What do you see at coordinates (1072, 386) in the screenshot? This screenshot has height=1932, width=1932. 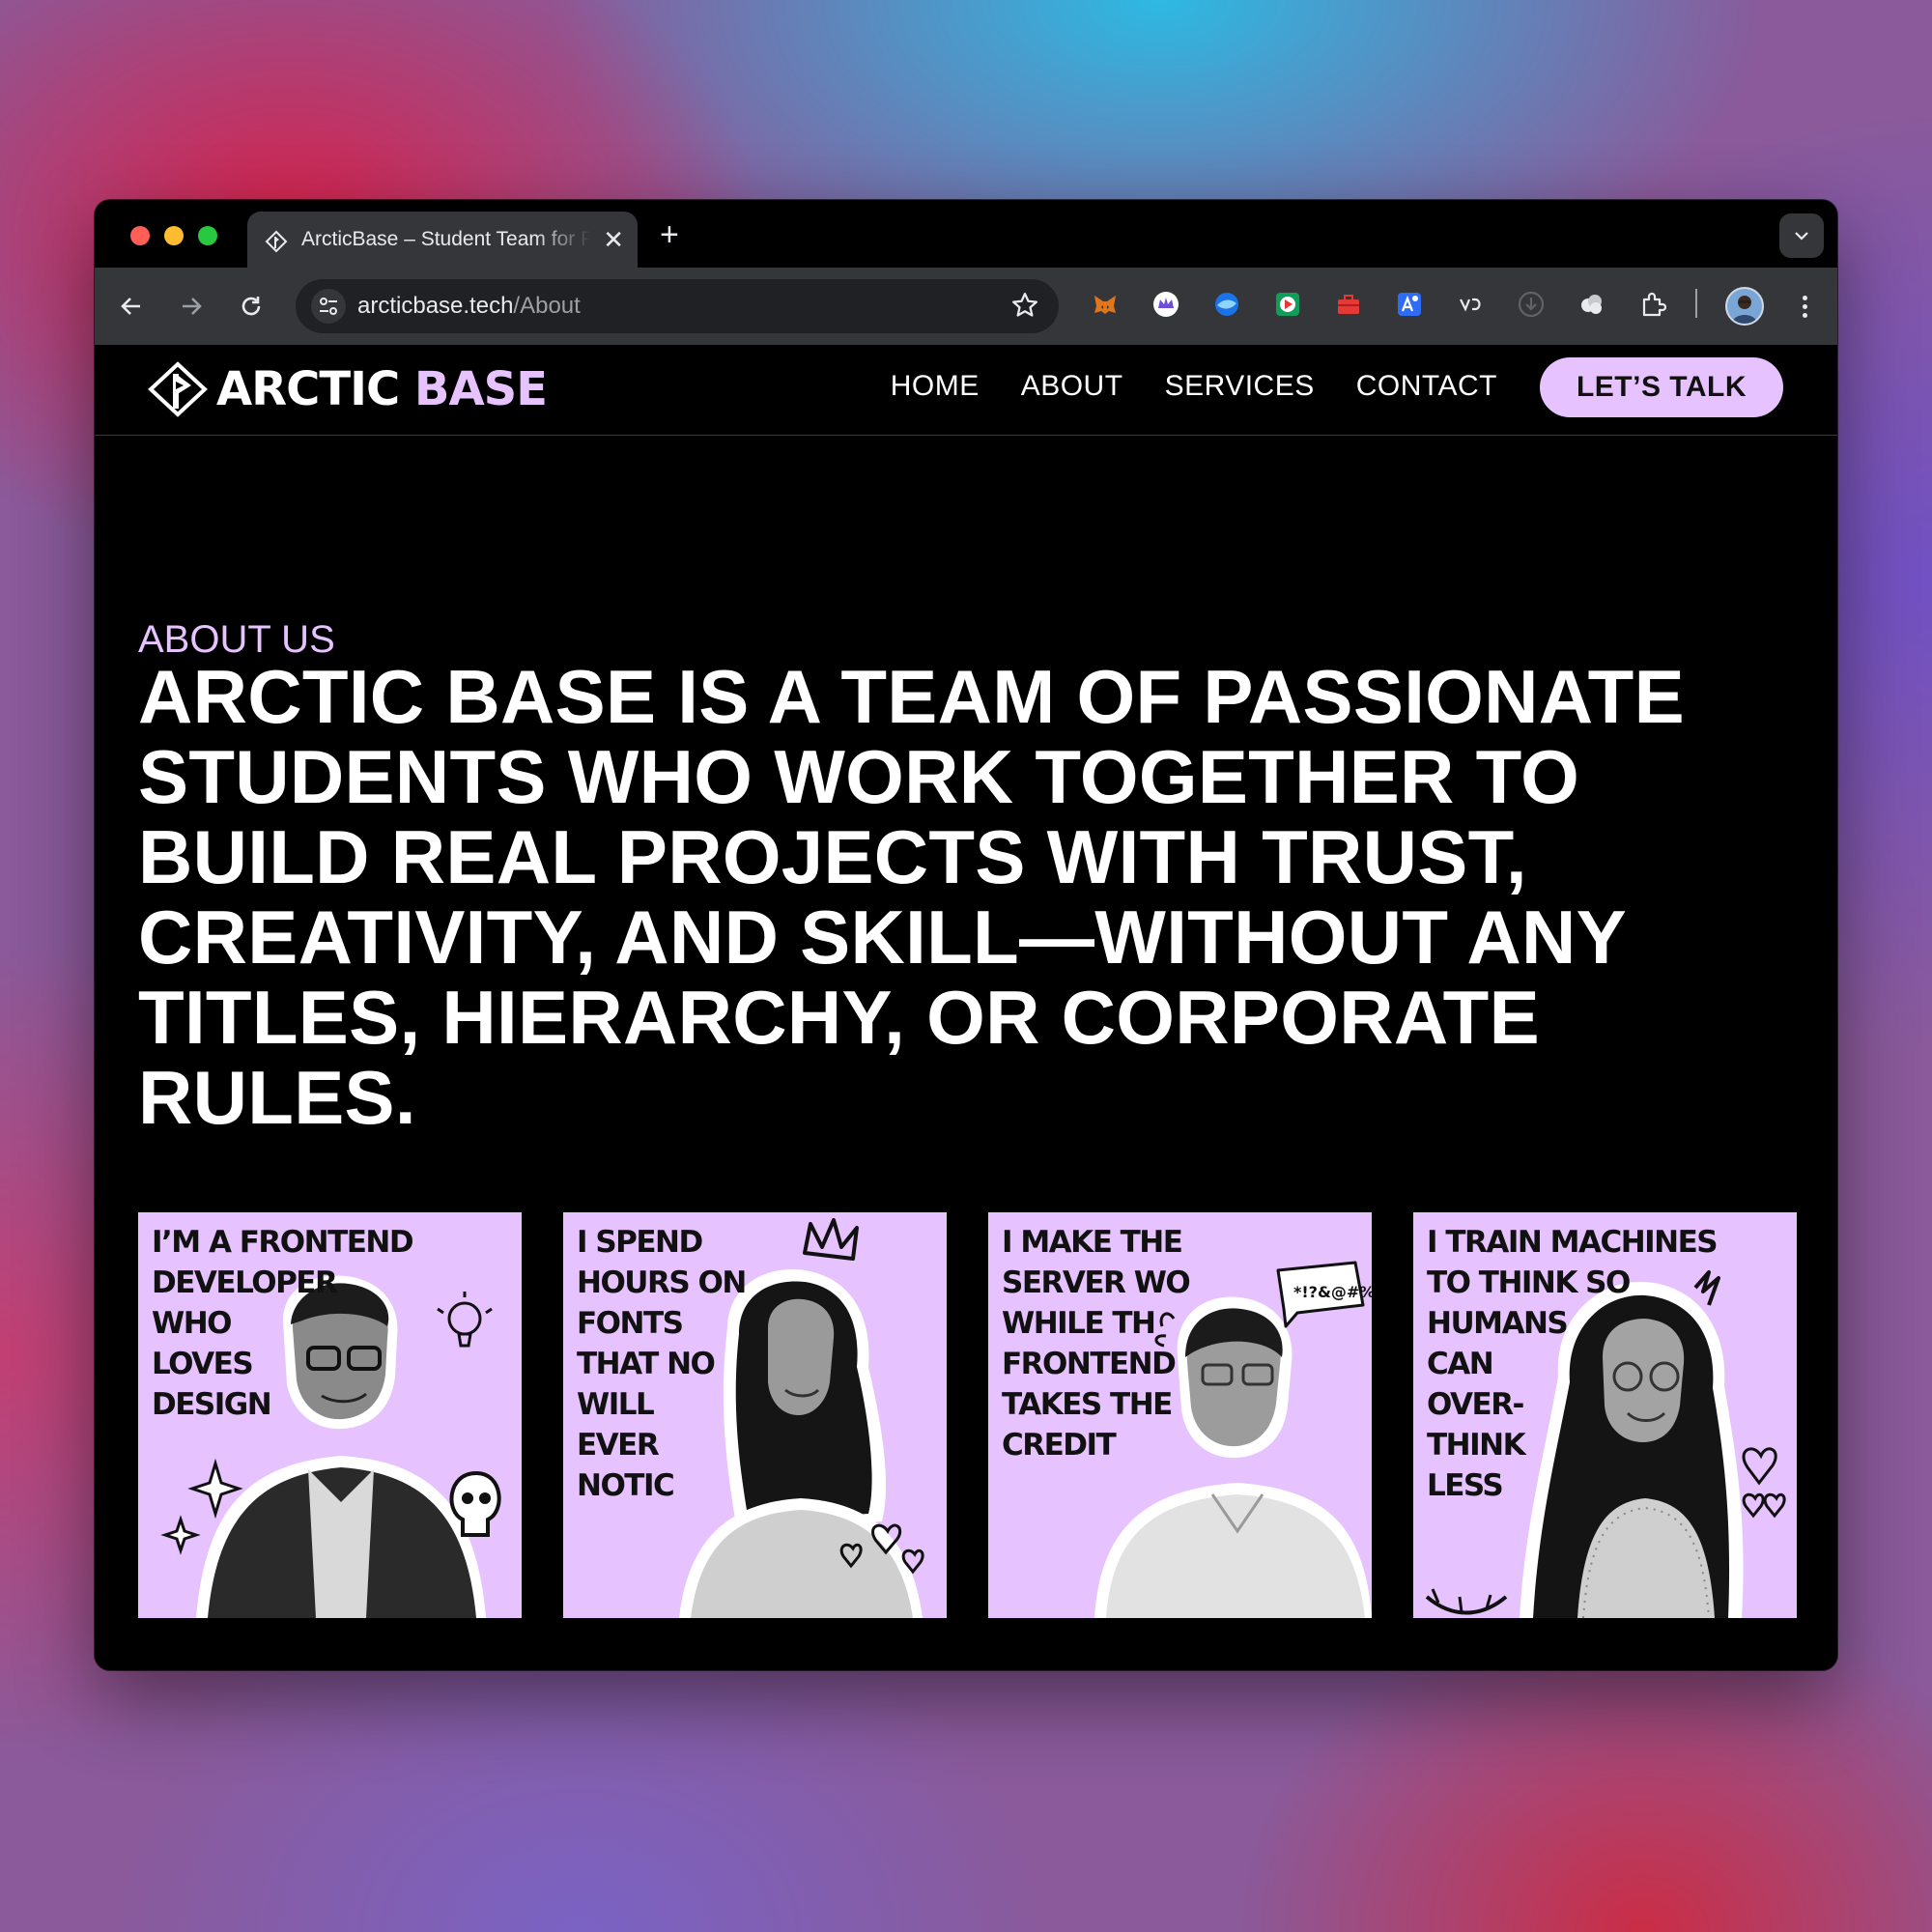 I see `nav-about: ABOUT` at bounding box center [1072, 386].